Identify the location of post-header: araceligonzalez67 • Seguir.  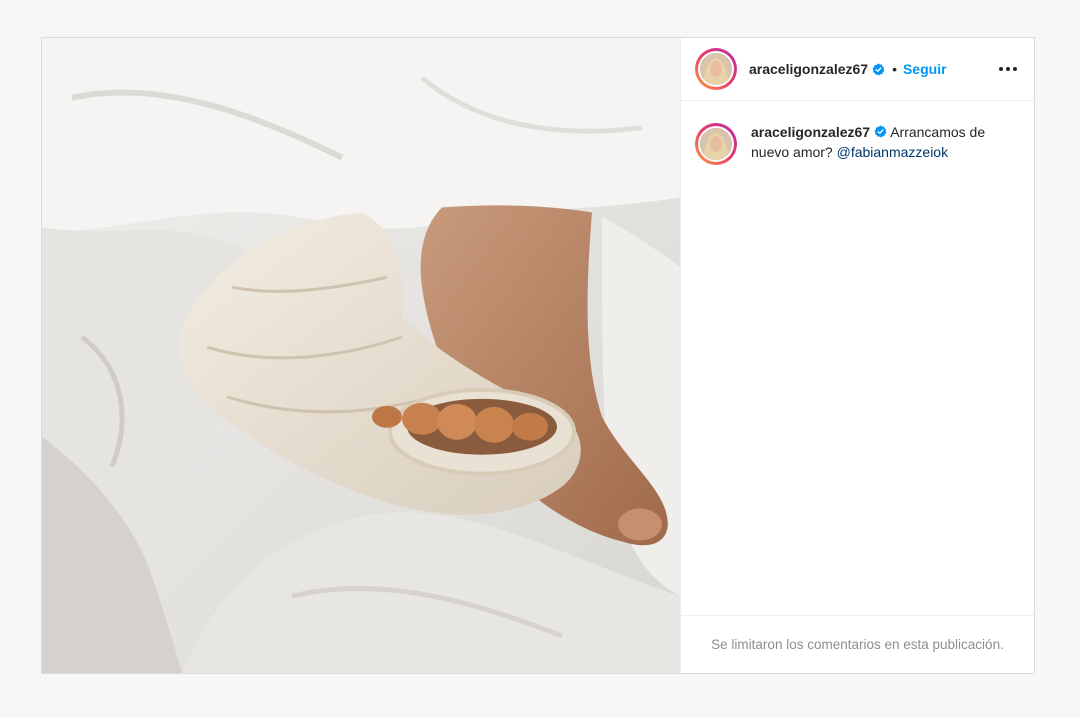
(857, 69).